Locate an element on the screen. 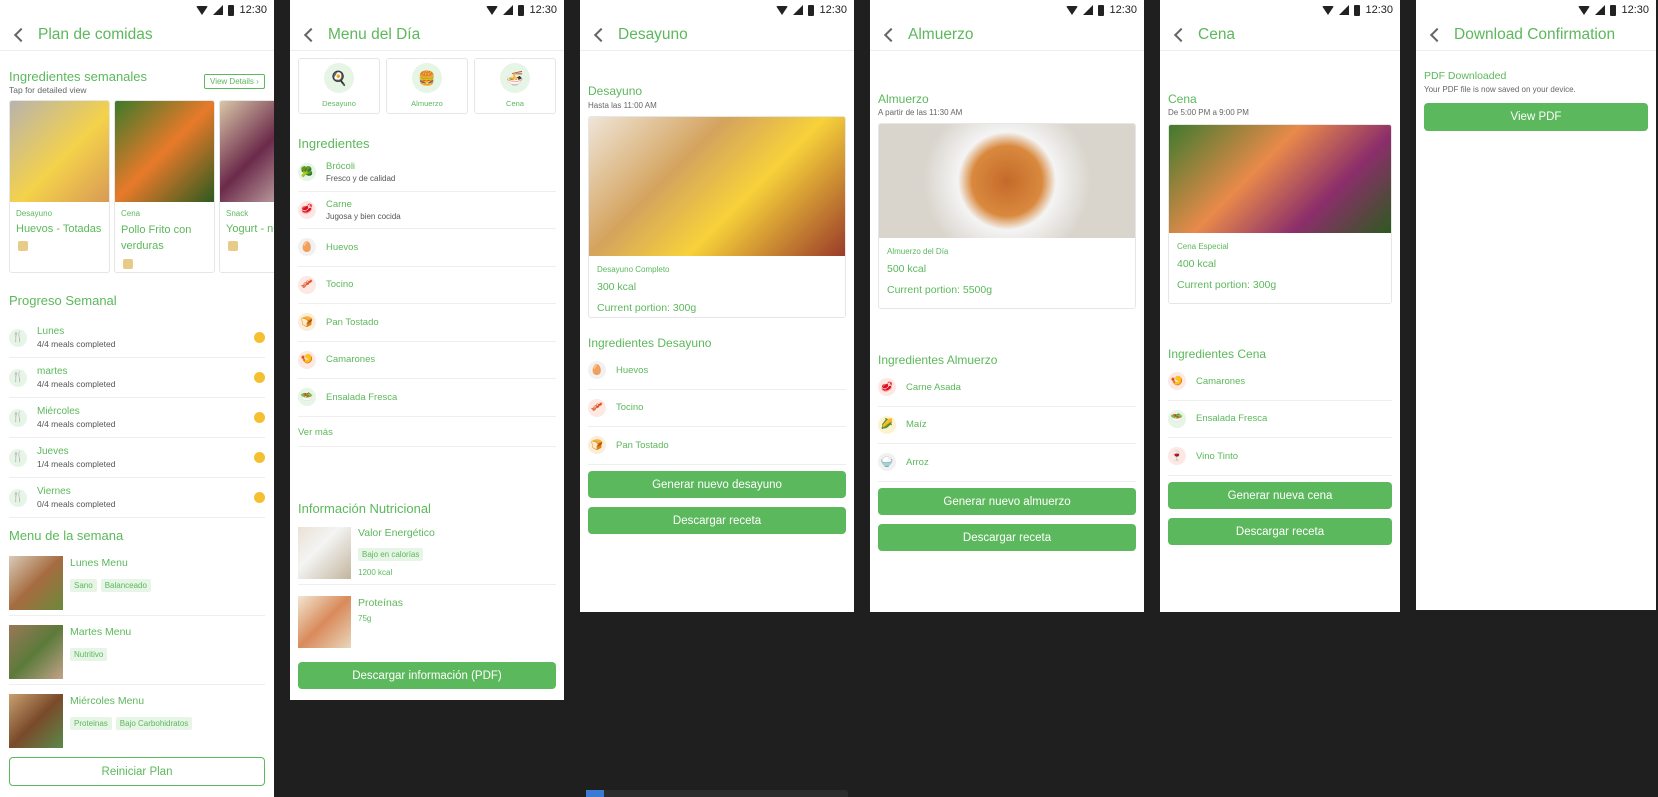 The width and height of the screenshot is (1658, 797). ingredient-name: Arroz is located at coordinates (917, 462).